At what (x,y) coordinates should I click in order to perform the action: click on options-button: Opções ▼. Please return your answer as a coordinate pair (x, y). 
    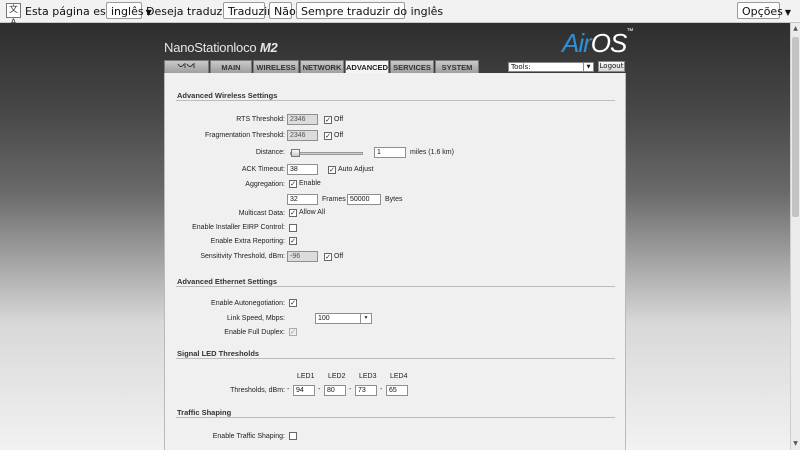
    Looking at the image, I should click on (764, 10).